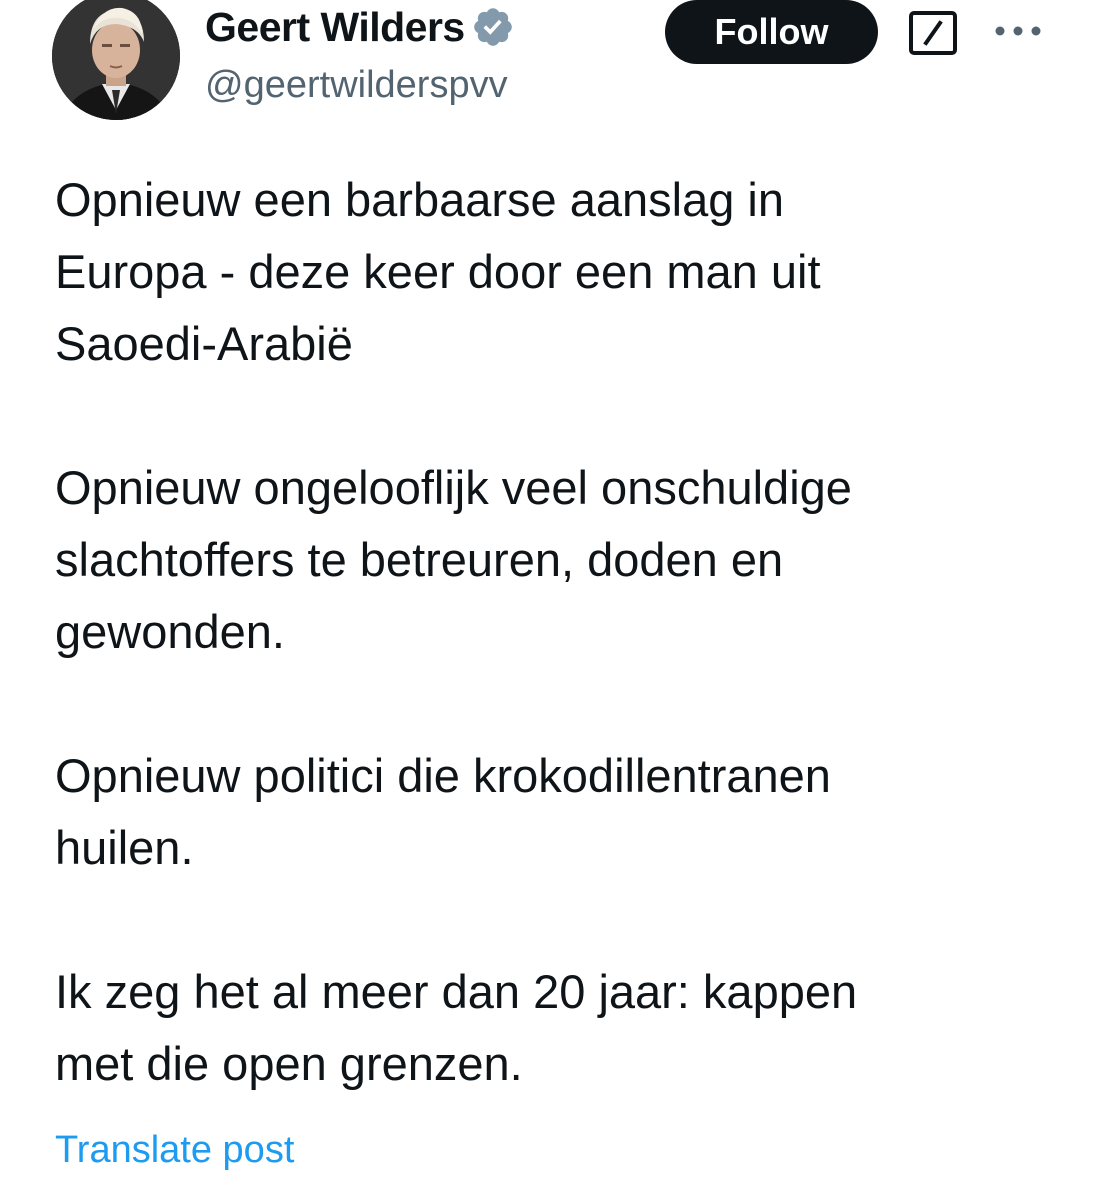 Image resolution: width=1103 pixels, height=1200 pixels. I want to click on avatar-image, so click(116, 60).